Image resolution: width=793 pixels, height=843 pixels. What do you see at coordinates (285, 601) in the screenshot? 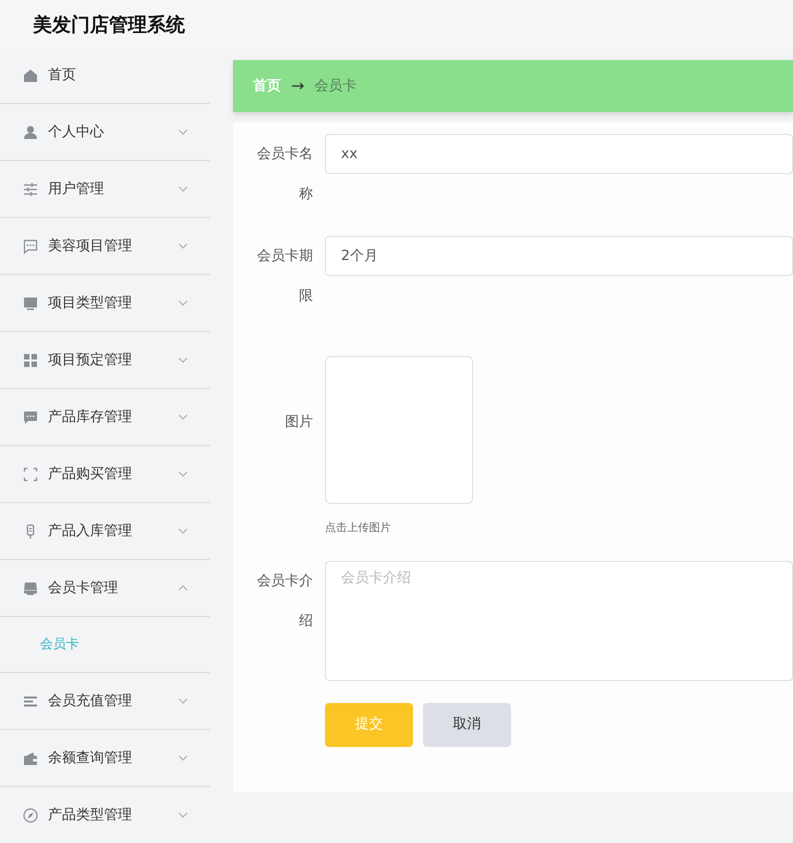
I see `field-label: 会员卡介绍` at bounding box center [285, 601].